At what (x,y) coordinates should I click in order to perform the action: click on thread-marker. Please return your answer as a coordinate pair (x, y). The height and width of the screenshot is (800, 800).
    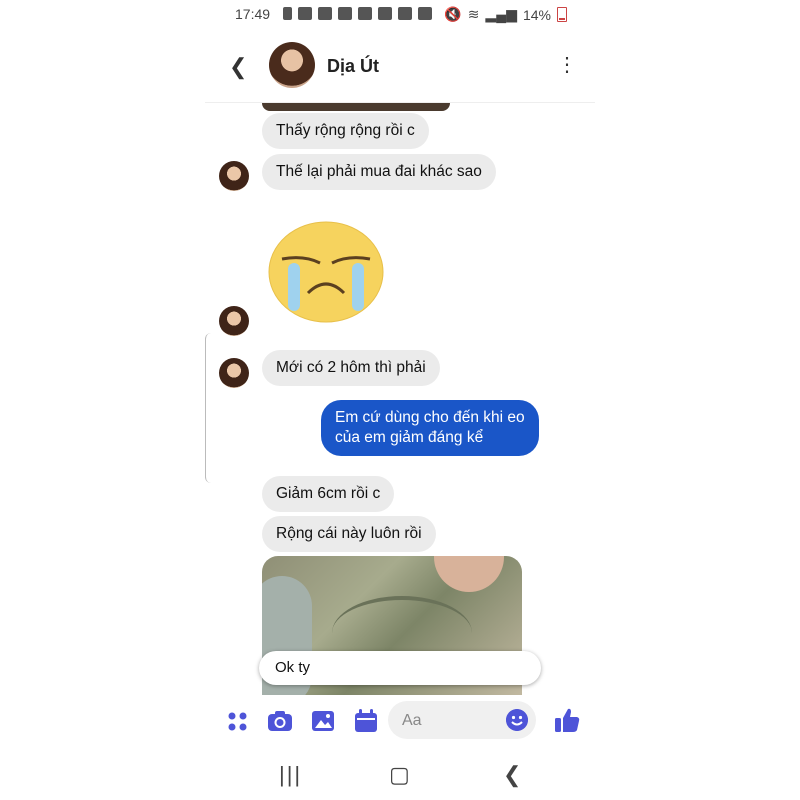
    Looking at the image, I should click on (208, 408).